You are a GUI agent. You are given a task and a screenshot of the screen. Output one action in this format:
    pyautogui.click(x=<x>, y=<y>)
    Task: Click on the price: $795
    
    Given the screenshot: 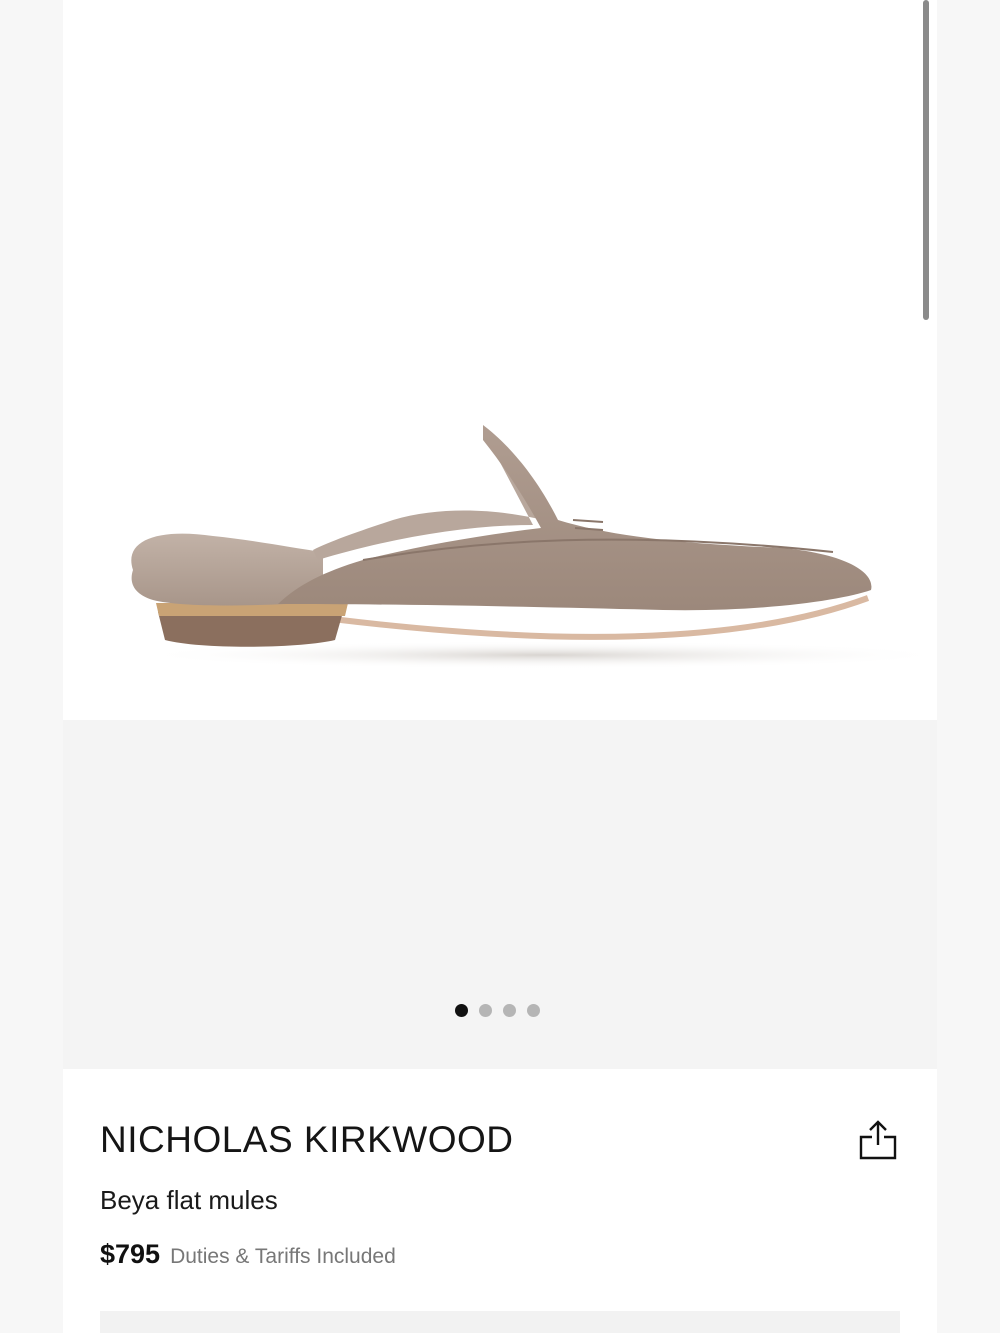 What is the action you would take?
    pyautogui.click(x=130, y=1254)
    